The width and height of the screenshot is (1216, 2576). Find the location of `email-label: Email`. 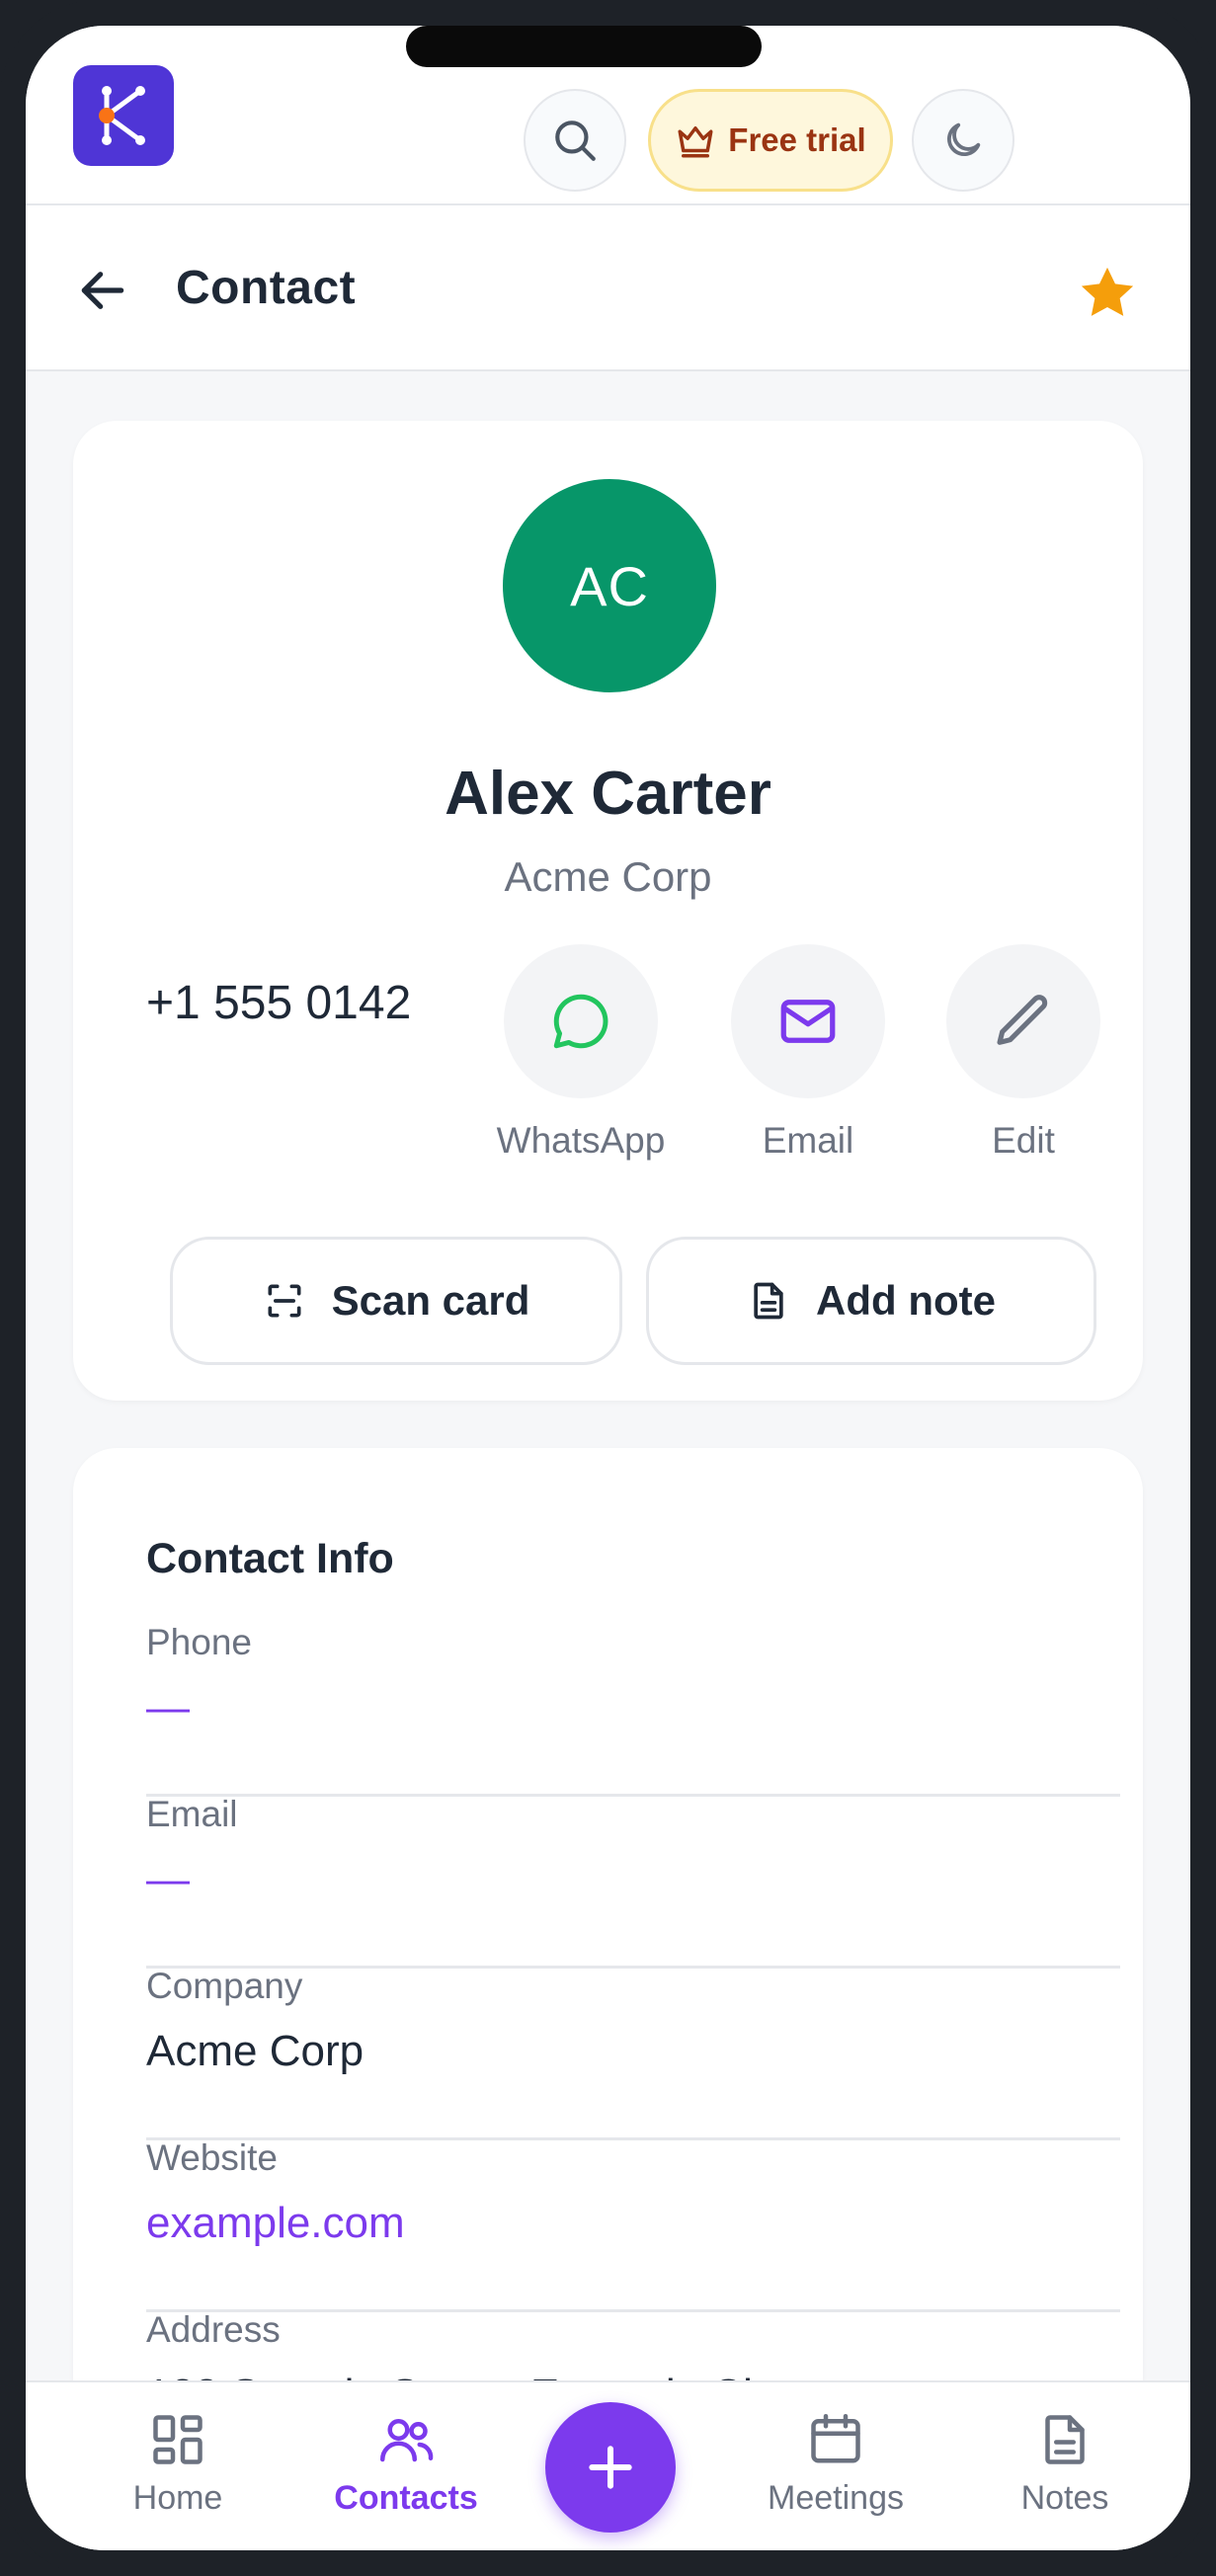

email-label: Email is located at coordinates (808, 1140).